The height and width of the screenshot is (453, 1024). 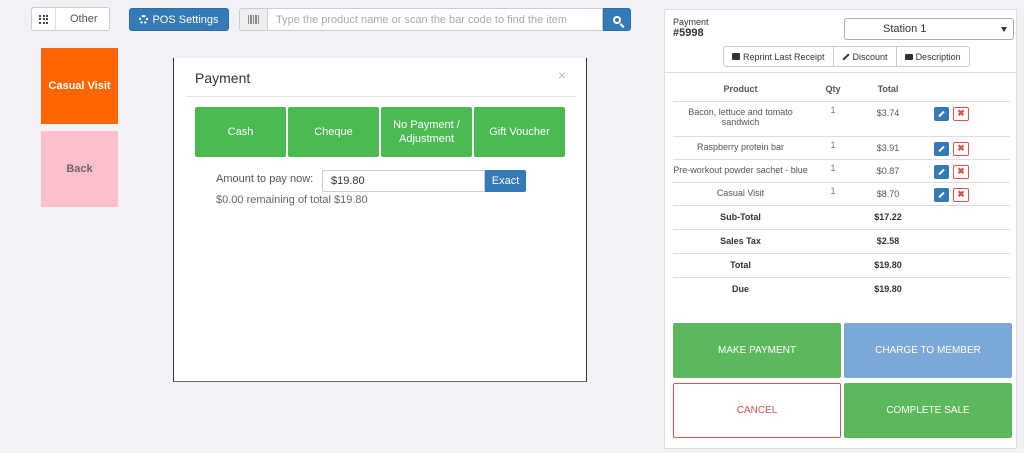 I want to click on charge-to-member-button: CHARGE TO MEMBER, so click(x=928, y=350).